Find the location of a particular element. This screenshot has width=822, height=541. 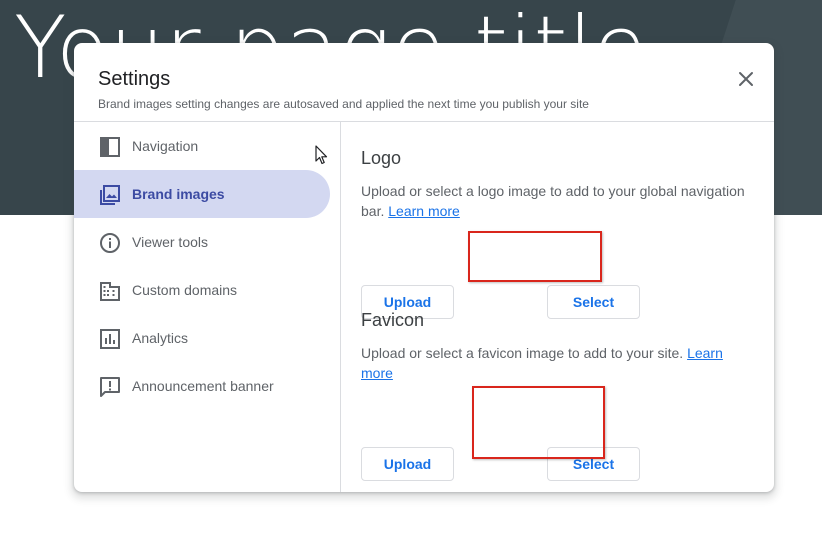

close-icon is located at coordinates (746, 79).